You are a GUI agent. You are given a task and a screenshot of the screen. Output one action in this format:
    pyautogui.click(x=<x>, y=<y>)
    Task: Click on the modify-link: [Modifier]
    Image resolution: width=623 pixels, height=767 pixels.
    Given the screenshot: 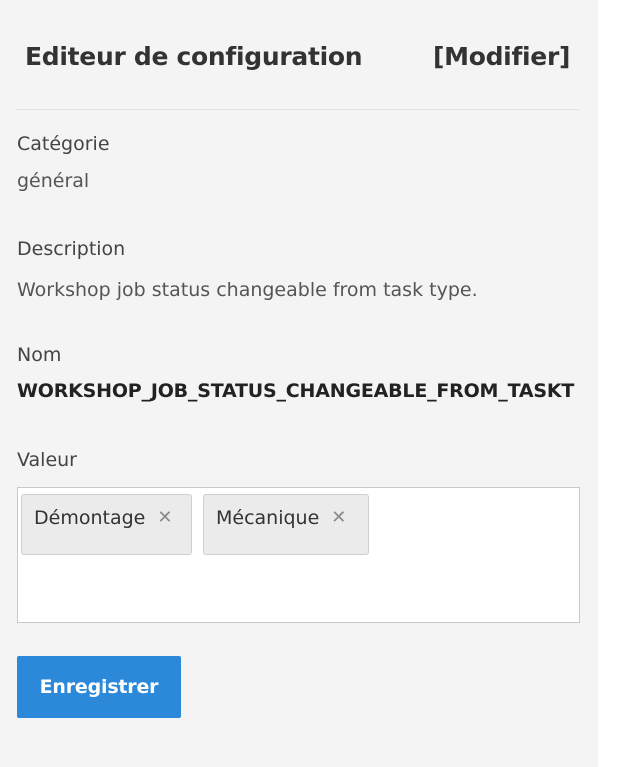 What is the action you would take?
    pyautogui.click(x=501, y=56)
    